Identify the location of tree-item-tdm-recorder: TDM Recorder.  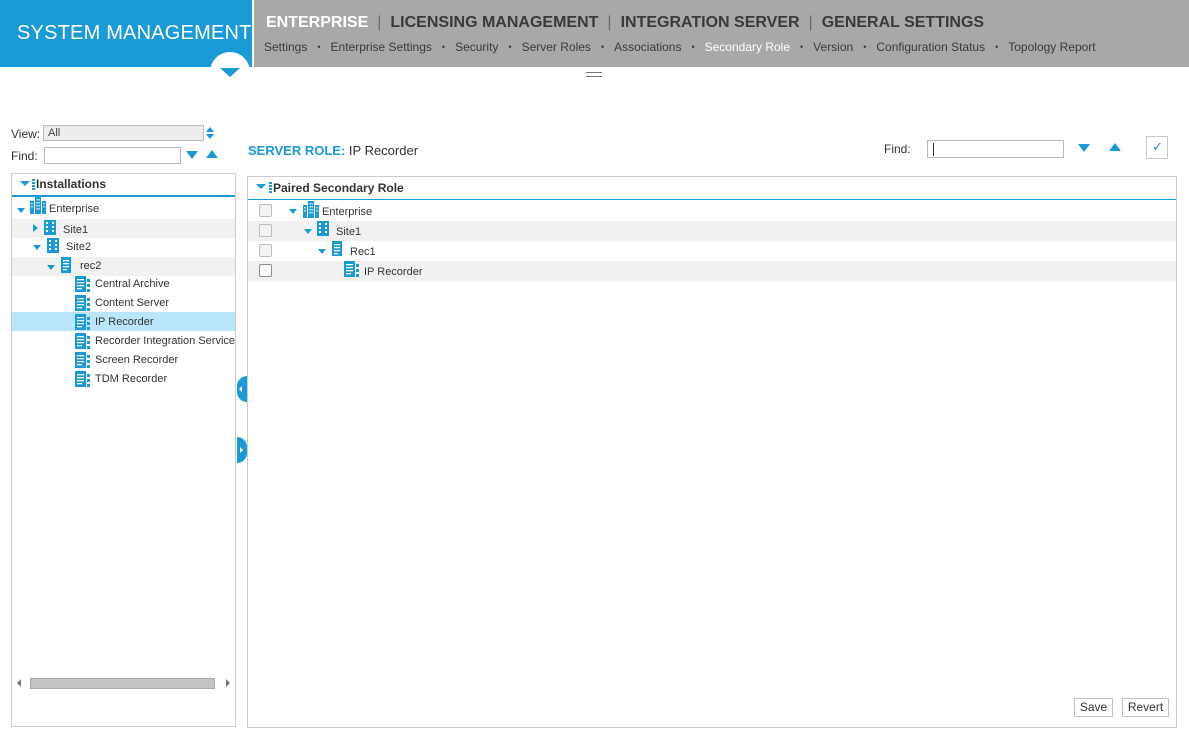
(123, 378).